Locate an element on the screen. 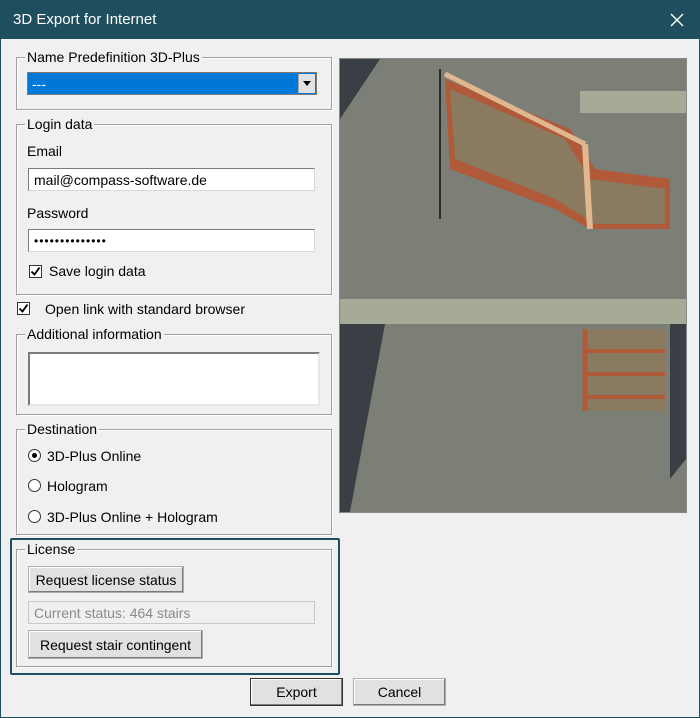 This screenshot has height=718, width=700. destination-radio-both is located at coordinates (34, 516).